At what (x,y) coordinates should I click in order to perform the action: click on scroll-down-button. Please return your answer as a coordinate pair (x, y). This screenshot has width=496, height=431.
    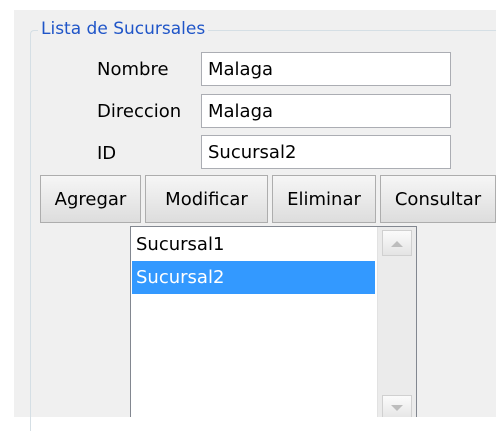
    Looking at the image, I should click on (397, 406).